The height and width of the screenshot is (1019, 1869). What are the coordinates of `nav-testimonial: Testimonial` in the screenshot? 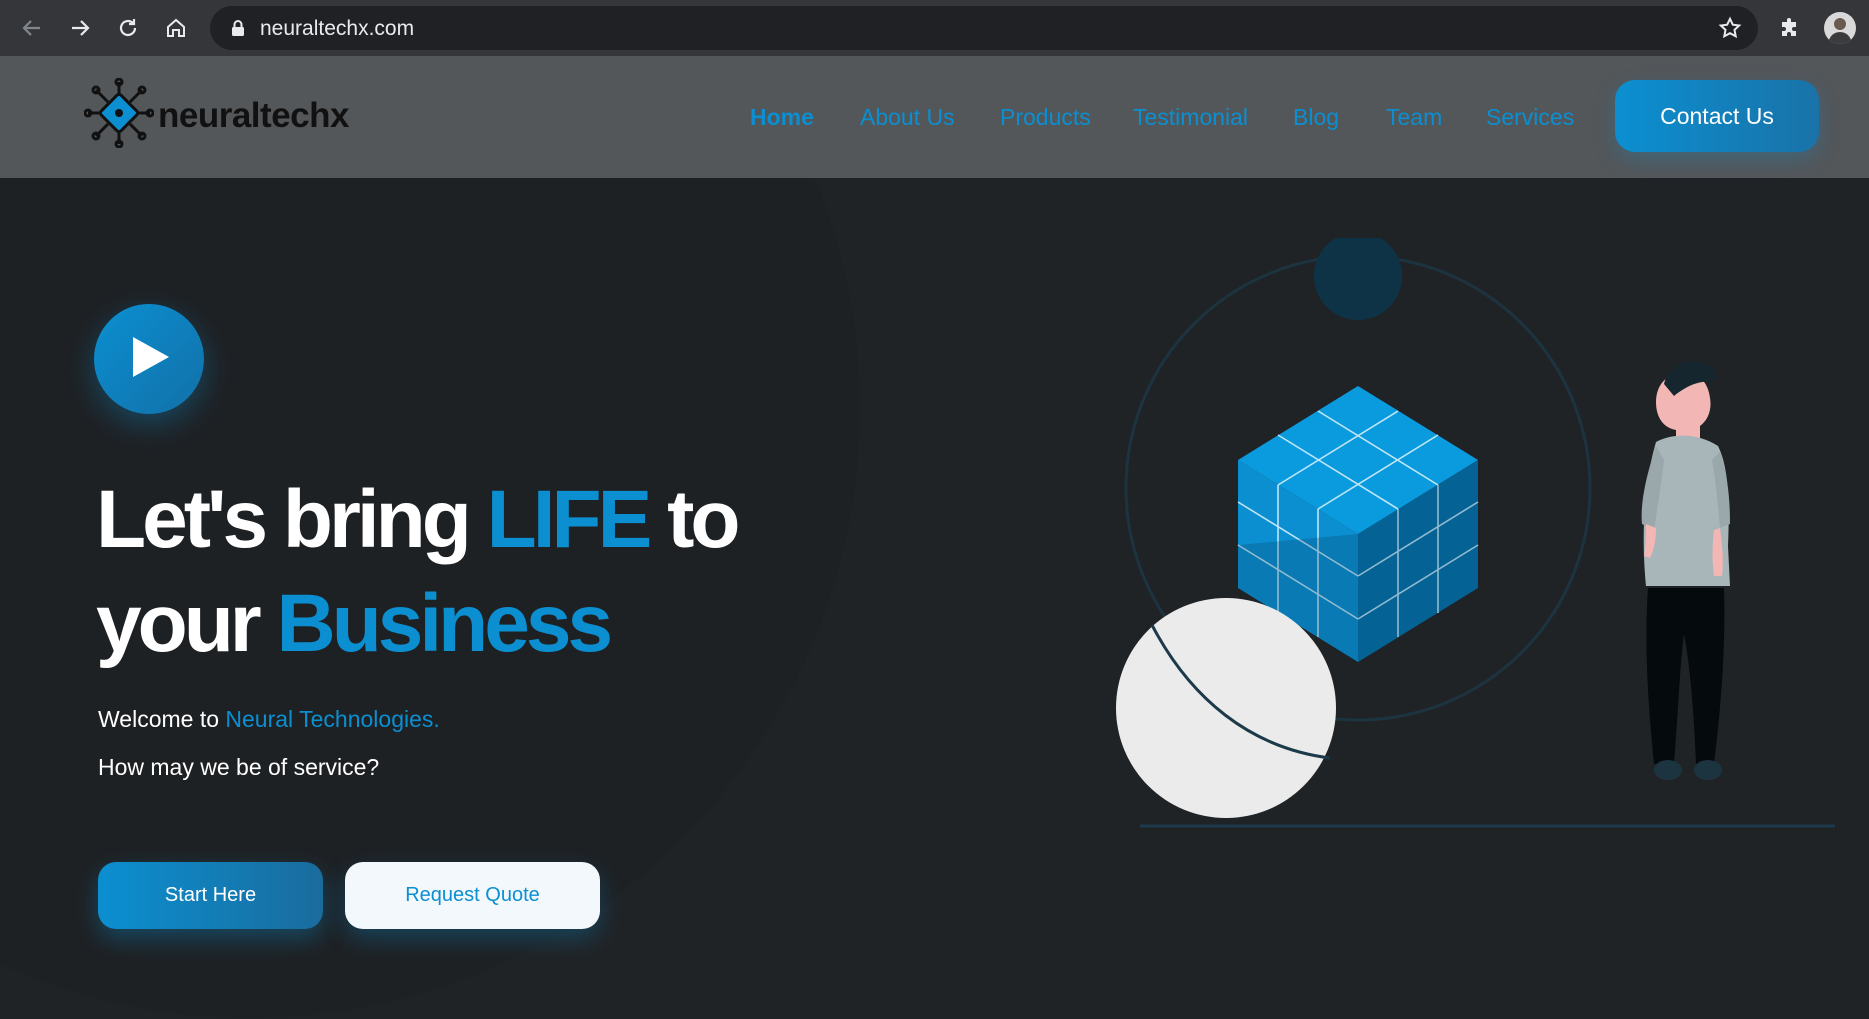 It's located at (1190, 117).